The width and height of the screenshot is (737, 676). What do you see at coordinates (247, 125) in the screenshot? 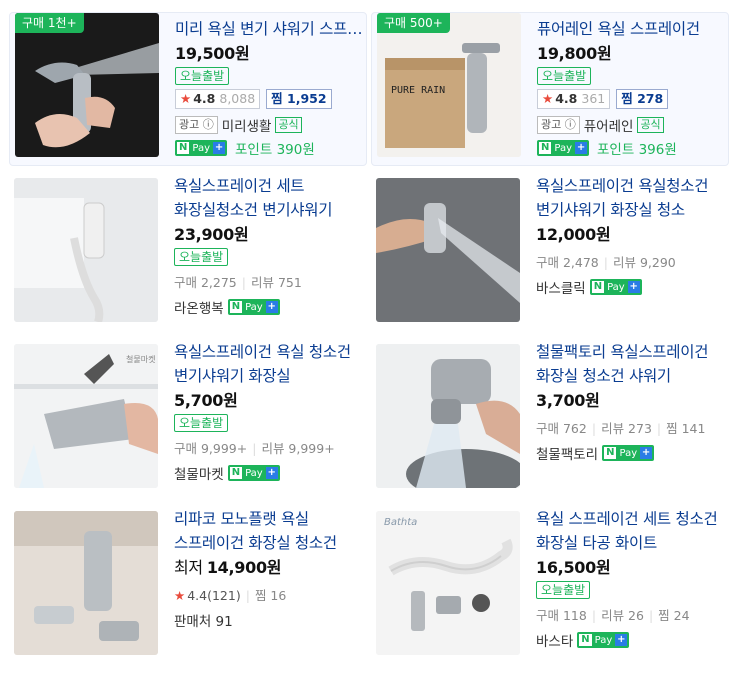
I see `seller-name: 미리생활` at bounding box center [247, 125].